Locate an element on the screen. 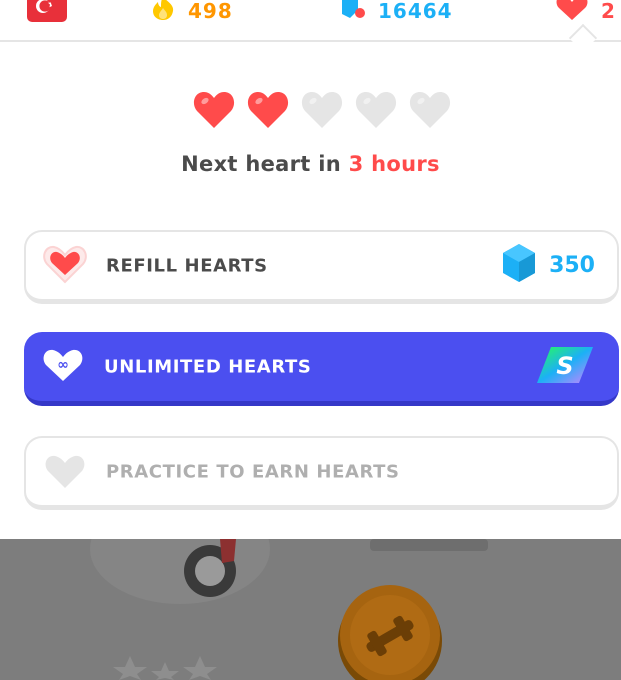 The image size is (621, 680). svg-text: S is located at coordinates (564, 366).